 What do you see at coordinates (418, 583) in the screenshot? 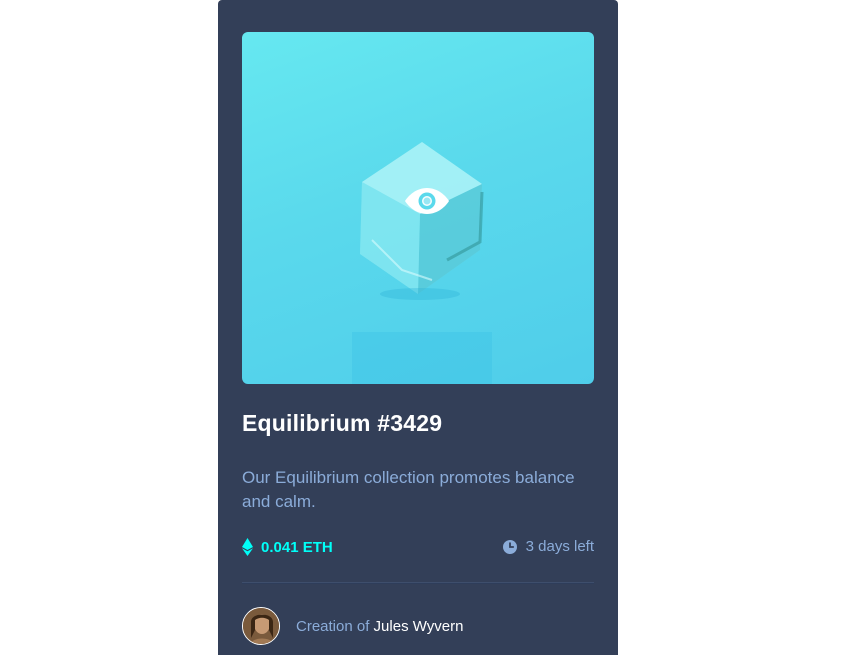
I see `divider` at bounding box center [418, 583].